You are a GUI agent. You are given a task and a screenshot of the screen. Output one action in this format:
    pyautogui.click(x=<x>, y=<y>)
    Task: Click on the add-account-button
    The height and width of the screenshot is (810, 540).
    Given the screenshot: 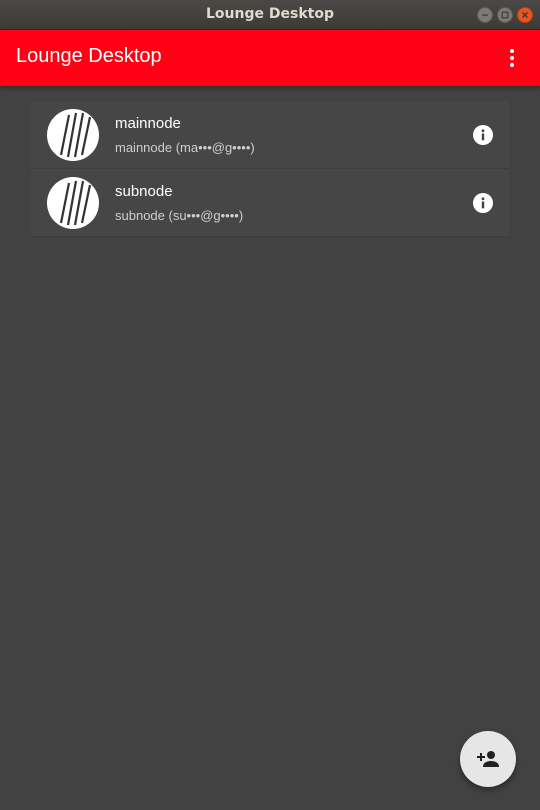 What is the action you would take?
    pyautogui.click(x=488, y=759)
    